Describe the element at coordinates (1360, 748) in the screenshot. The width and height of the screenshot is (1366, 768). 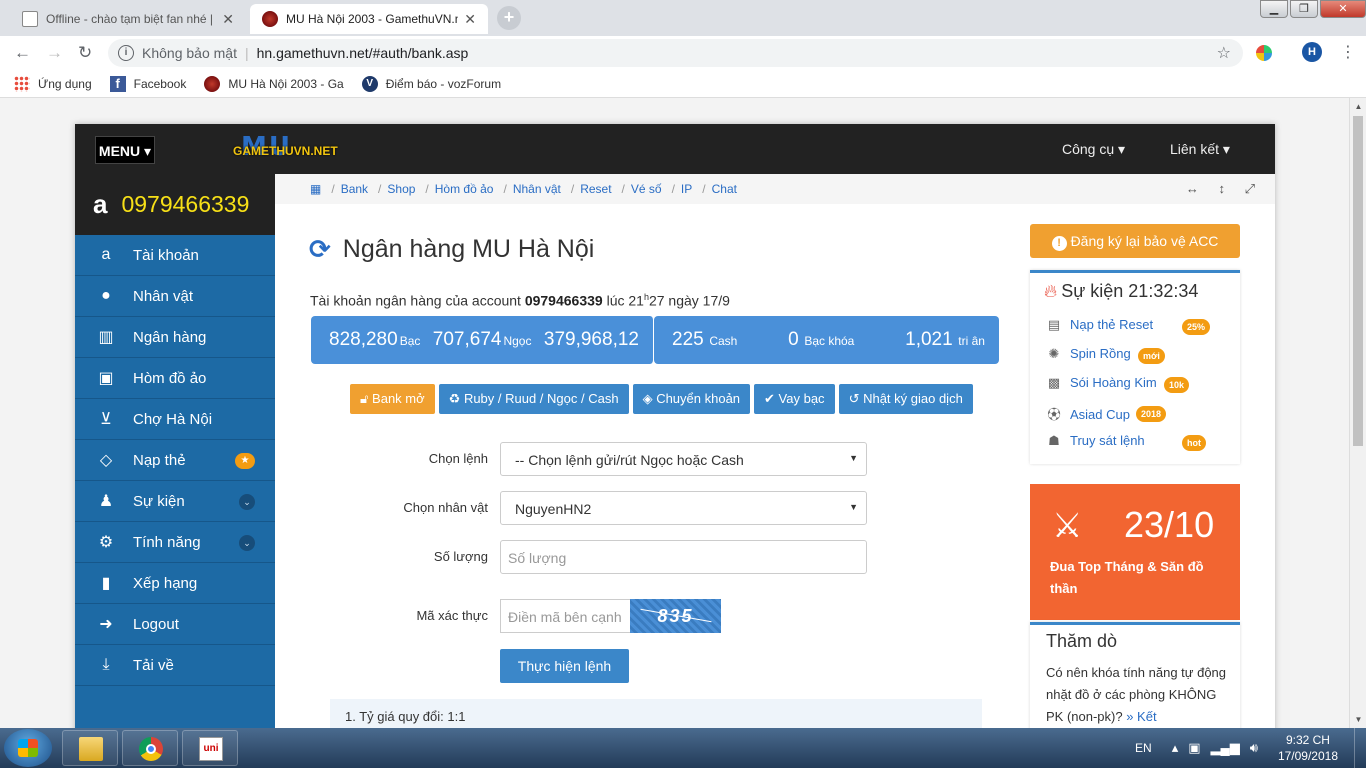
I see `show-desktop-button` at that location.